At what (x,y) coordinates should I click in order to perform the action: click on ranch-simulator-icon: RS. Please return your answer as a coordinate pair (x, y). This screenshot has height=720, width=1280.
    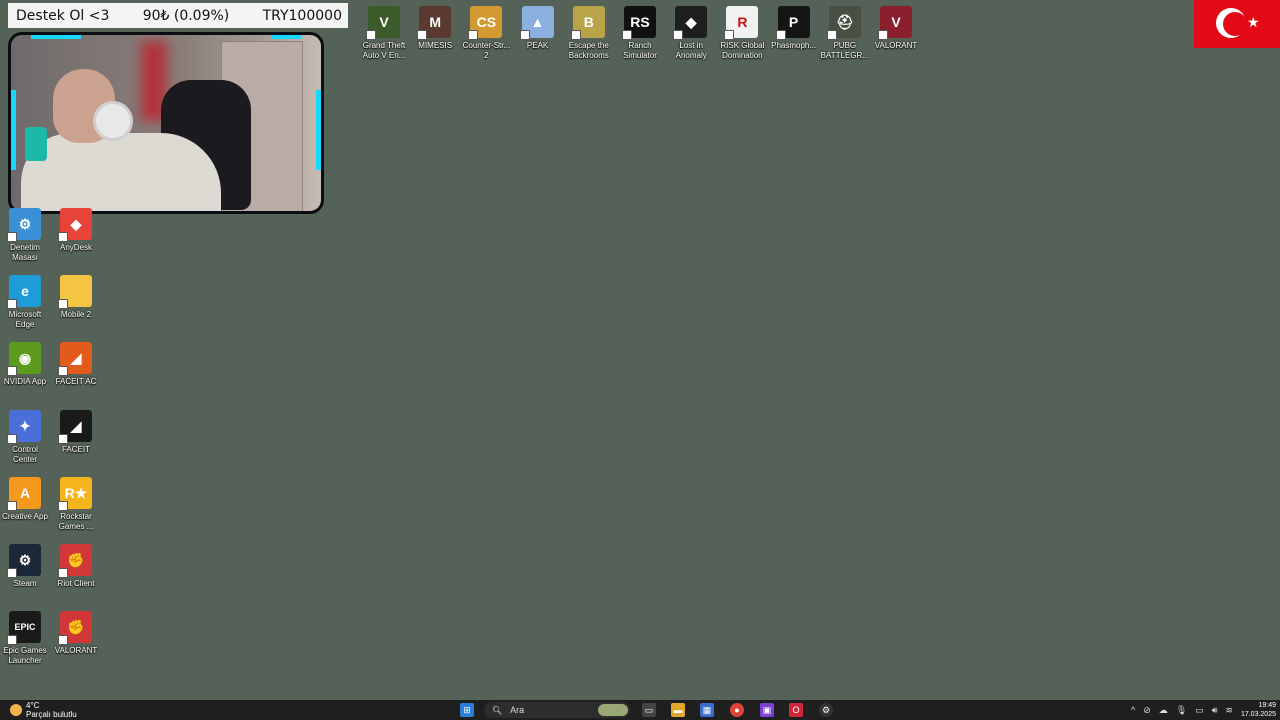
    Looking at the image, I should click on (639, 23).